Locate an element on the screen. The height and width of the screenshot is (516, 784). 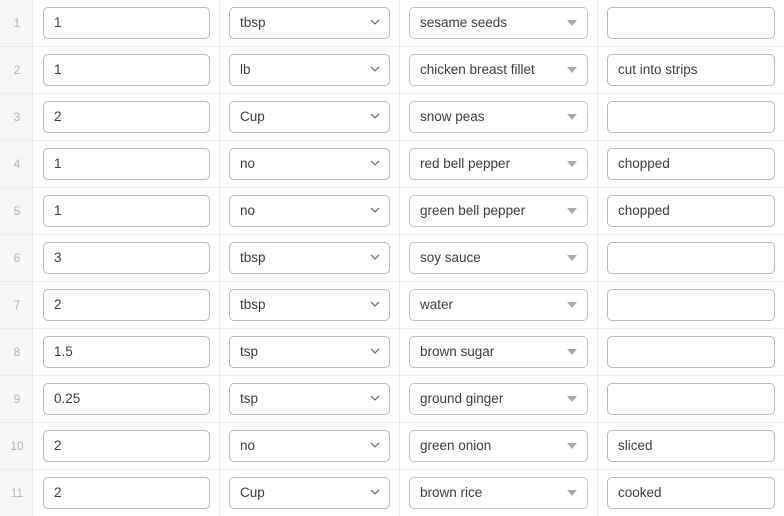
quantity-cell: 2 is located at coordinates (127, 446).